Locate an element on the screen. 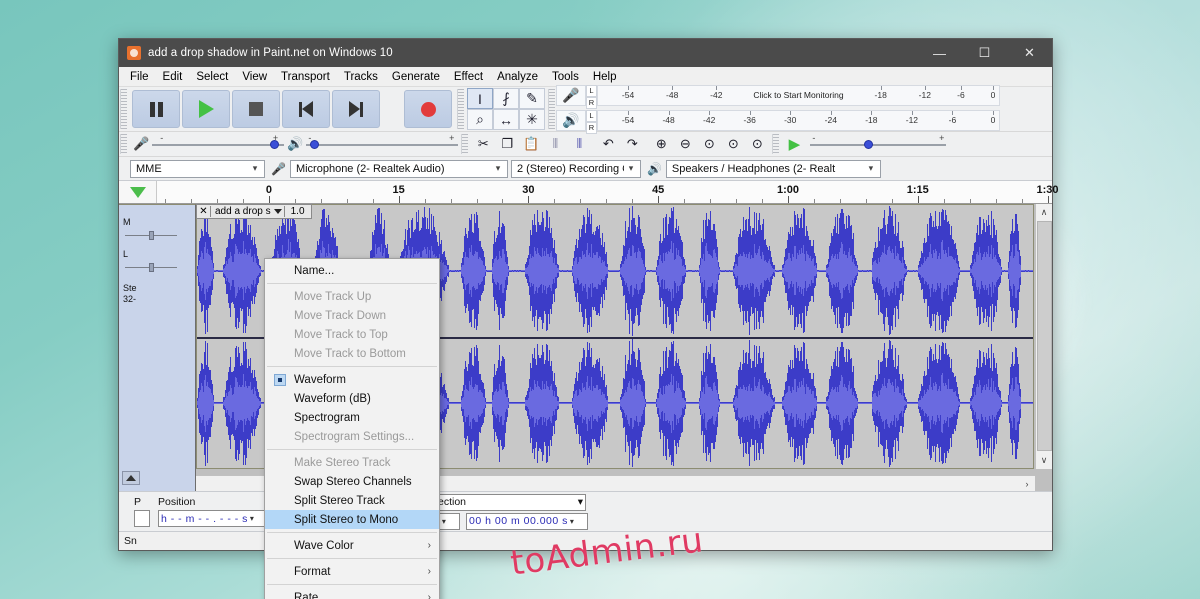 The image size is (1200, 599). track-collapse-button is located at coordinates (131, 478).